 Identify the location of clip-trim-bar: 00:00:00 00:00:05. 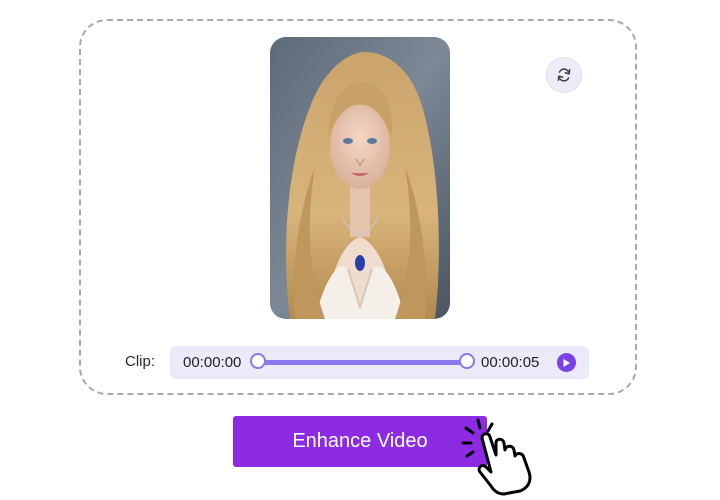
(379, 362).